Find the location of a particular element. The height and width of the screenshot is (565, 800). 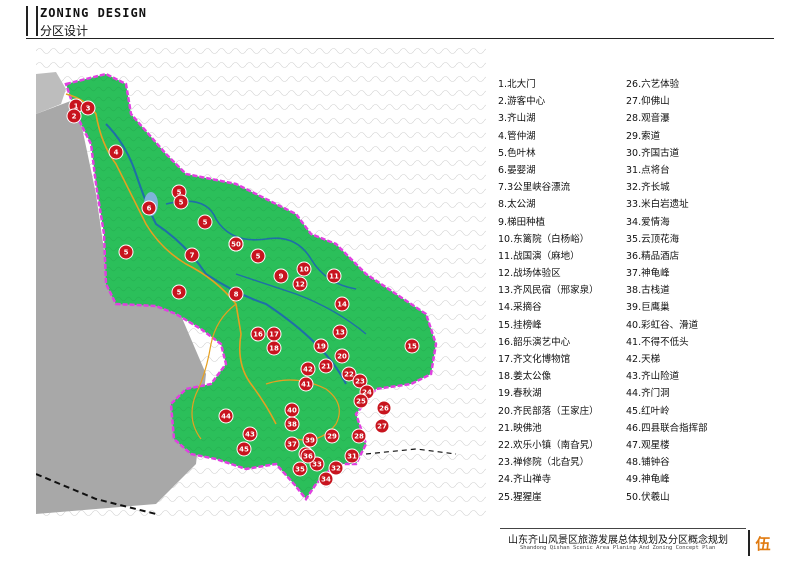

marker-label: 44 is located at coordinates (226, 417).